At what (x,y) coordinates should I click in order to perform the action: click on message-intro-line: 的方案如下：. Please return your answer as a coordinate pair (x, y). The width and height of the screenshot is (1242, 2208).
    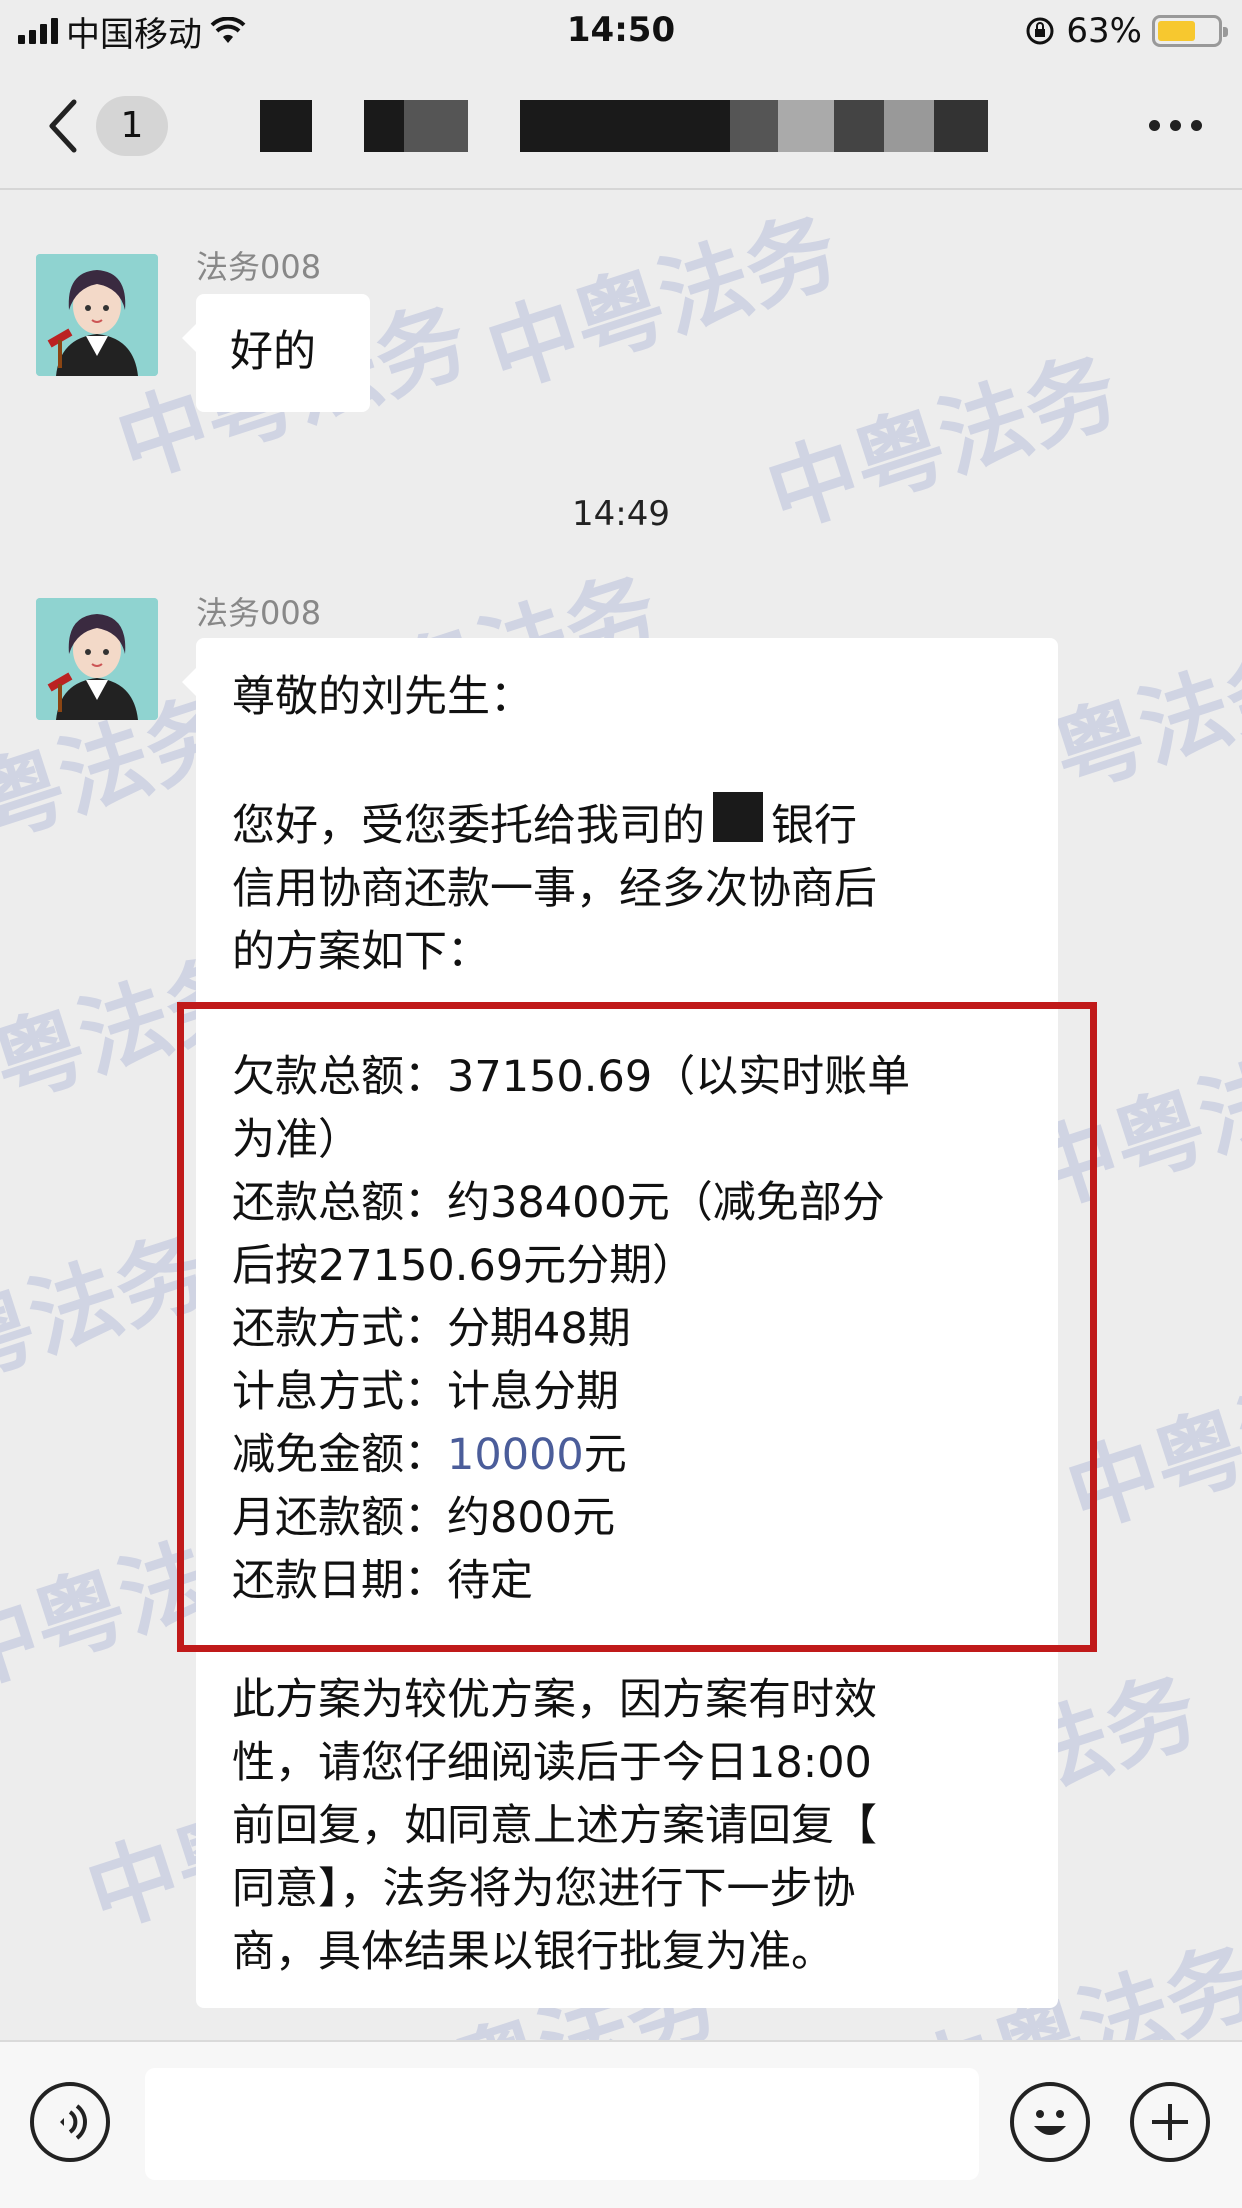
    Looking at the image, I should click on (361, 952).